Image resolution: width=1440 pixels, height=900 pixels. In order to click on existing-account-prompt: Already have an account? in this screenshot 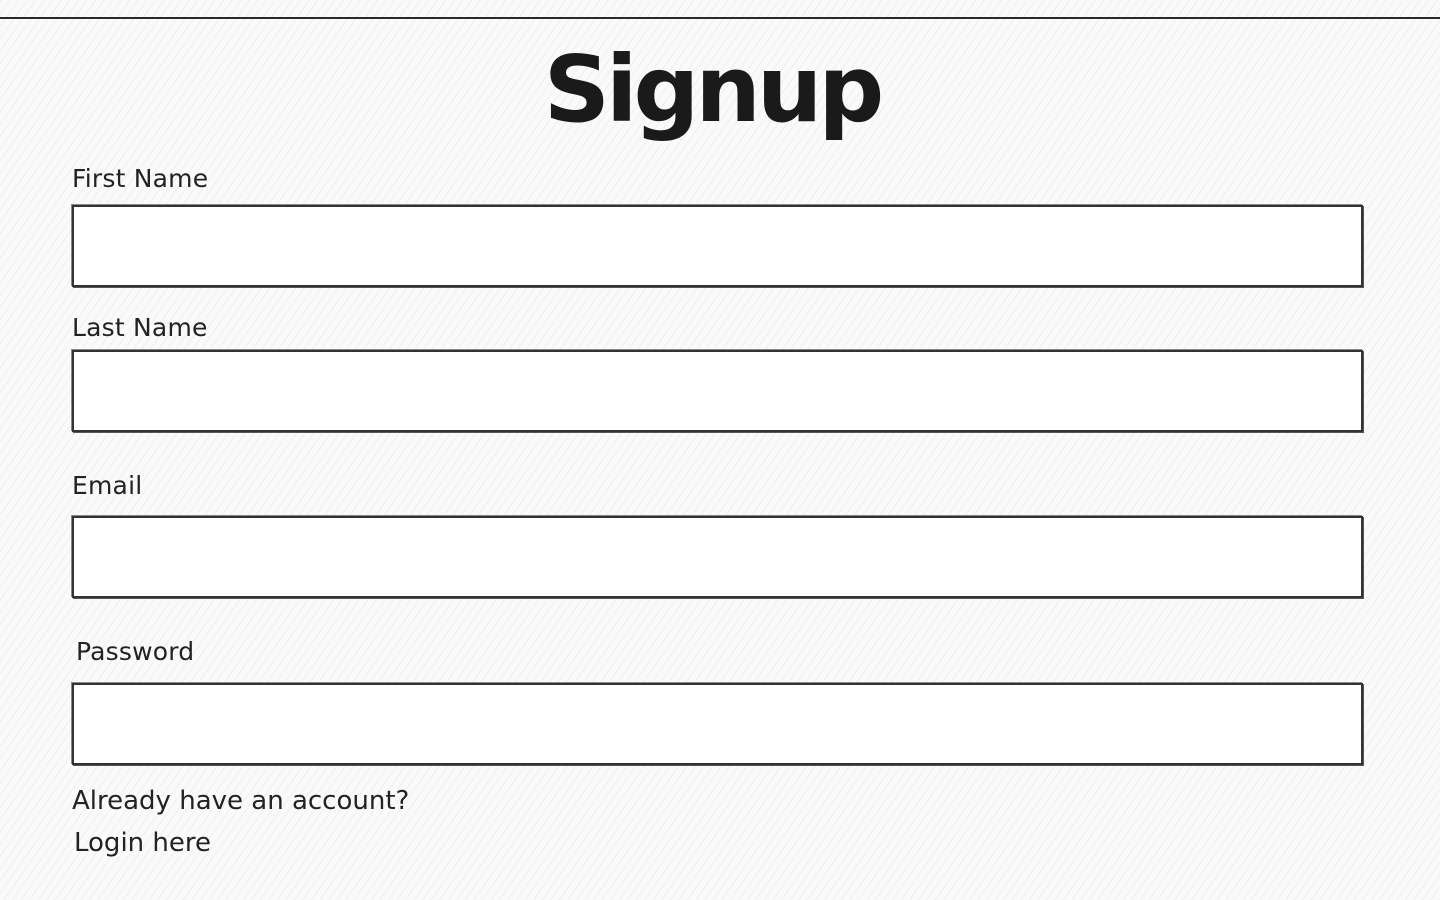, I will do `click(241, 801)`.